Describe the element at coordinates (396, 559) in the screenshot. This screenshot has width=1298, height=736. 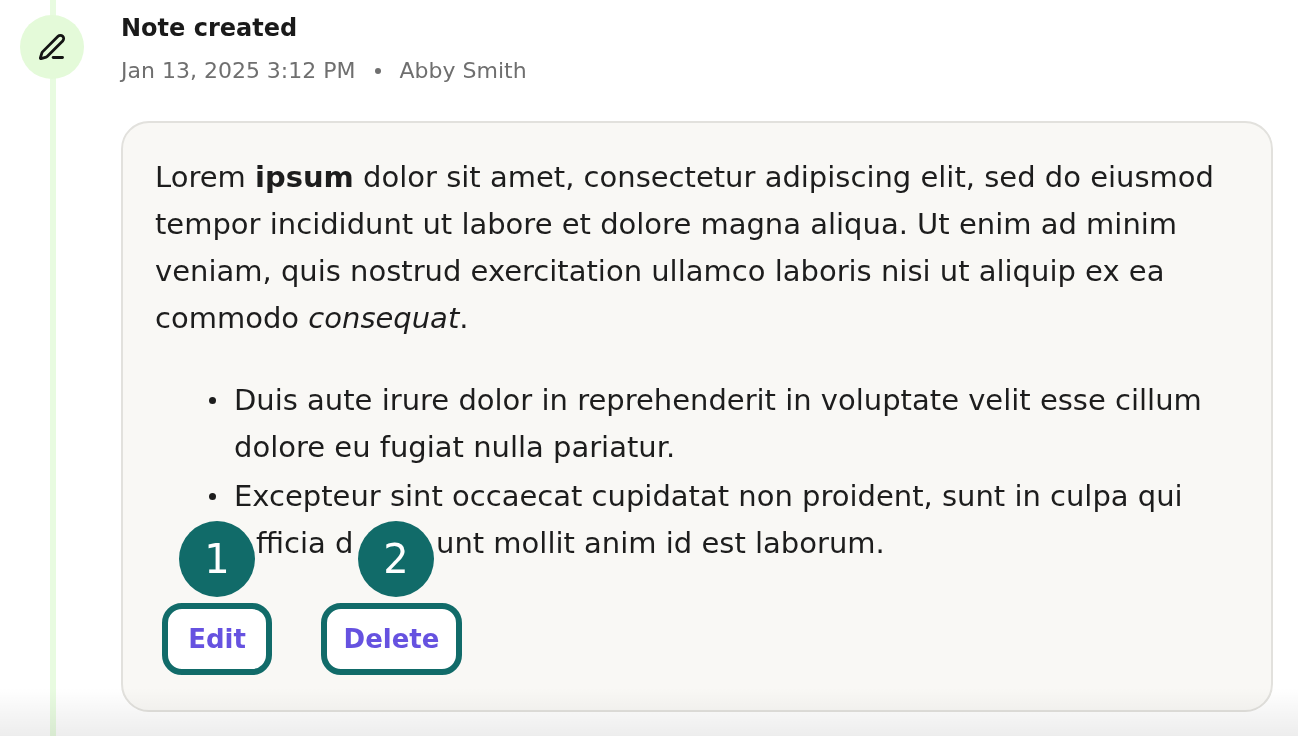
I see `callout-number-badge: 2` at that location.